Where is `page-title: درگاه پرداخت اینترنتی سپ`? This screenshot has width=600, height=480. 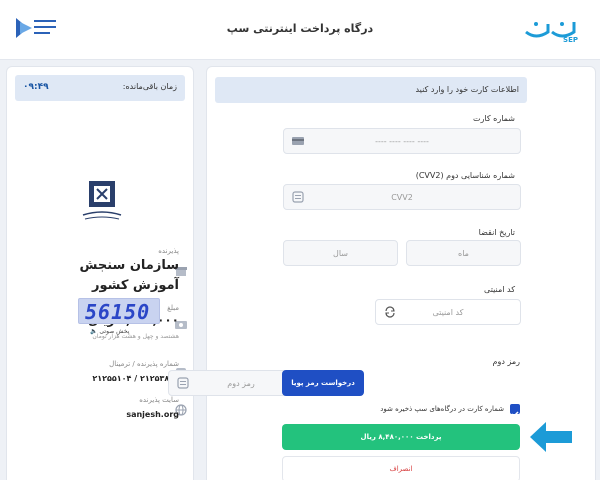 page-title: درگاه پرداخت اینترنتی سپ is located at coordinates (300, 28).